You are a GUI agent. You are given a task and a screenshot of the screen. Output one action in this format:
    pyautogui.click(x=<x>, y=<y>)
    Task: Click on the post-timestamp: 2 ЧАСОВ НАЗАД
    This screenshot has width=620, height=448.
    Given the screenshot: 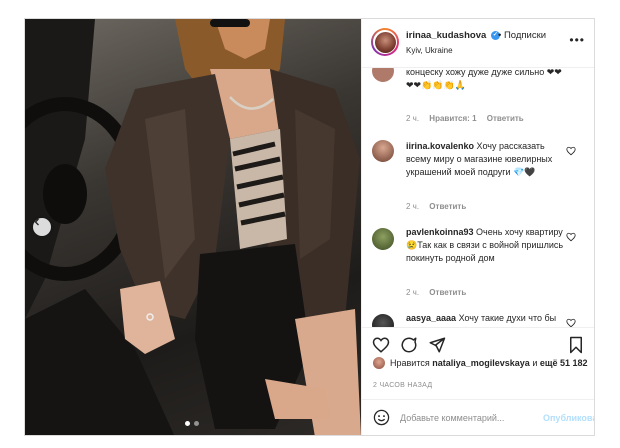 What is the action you would take?
    pyautogui.click(x=402, y=385)
    